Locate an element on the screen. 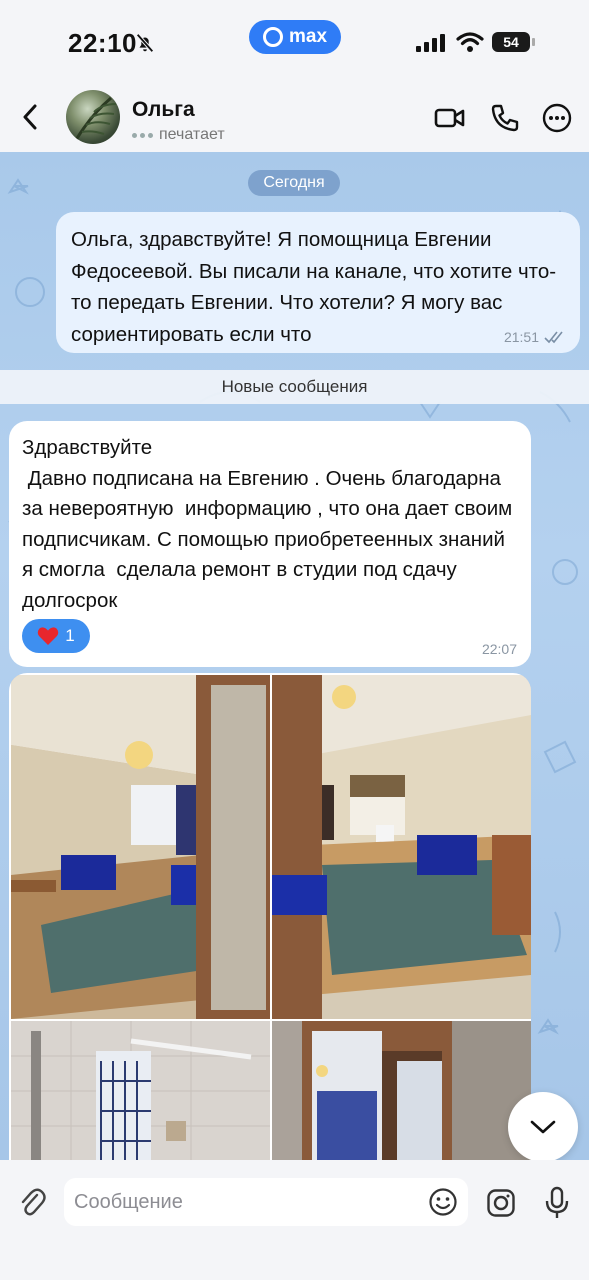 This screenshot has width=589, height=1280. reaction-count: 1 is located at coordinates (70, 635).